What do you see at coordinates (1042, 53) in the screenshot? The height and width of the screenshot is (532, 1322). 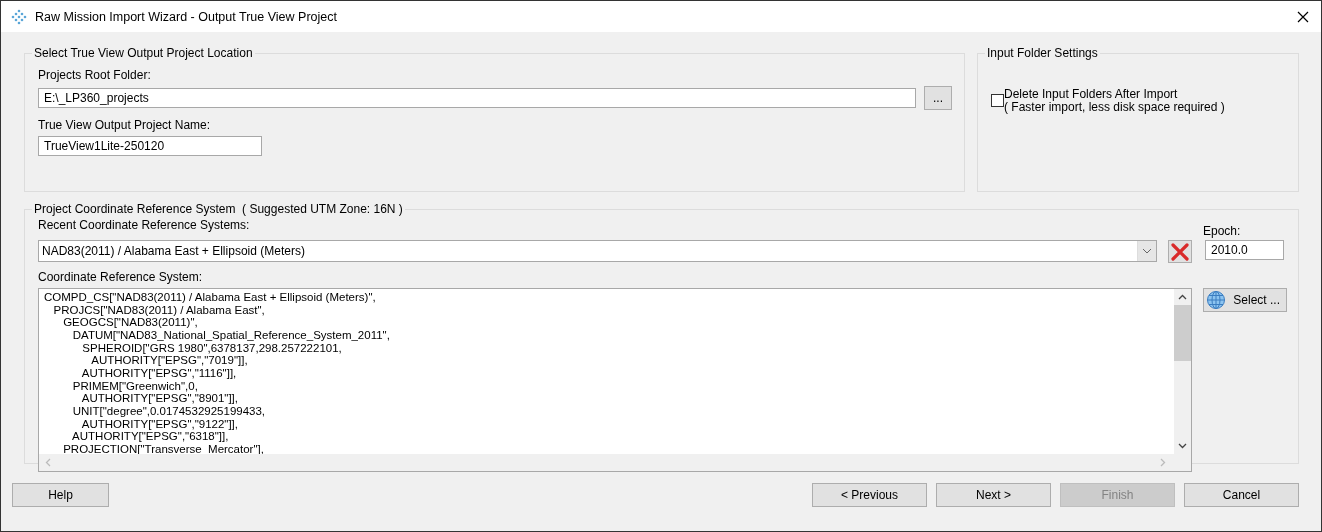 I see `group-title: Input Folder Settings` at bounding box center [1042, 53].